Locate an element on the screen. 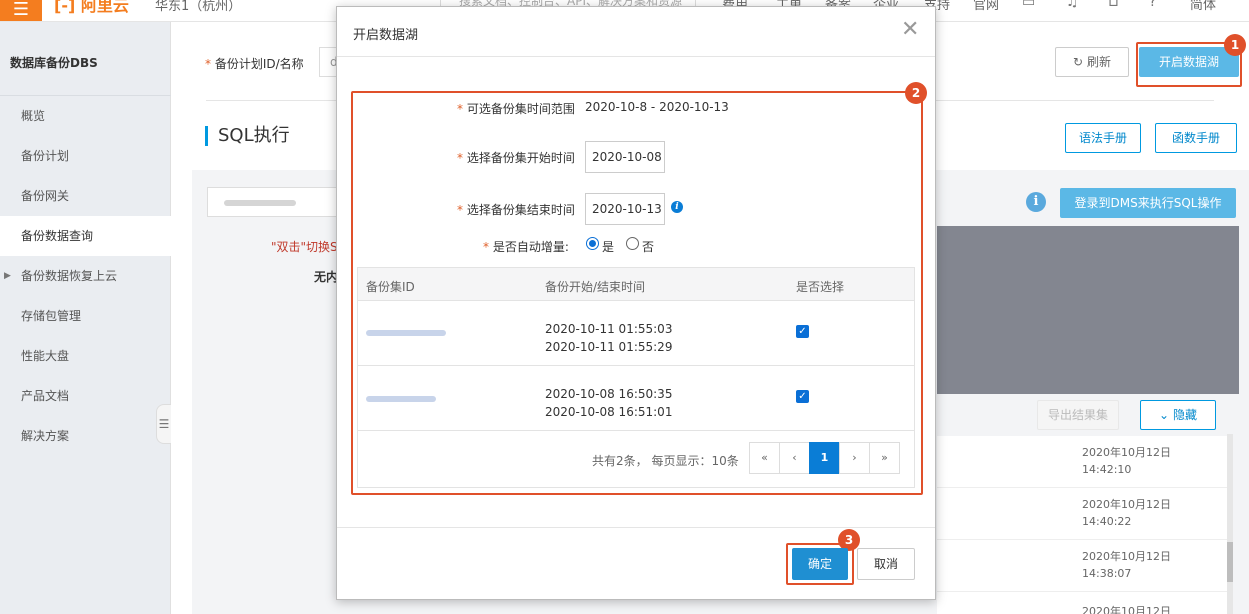 The width and height of the screenshot is (1249, 614). plan-label: * 备份计划ID/名称 is located at coordinates (254, 64).